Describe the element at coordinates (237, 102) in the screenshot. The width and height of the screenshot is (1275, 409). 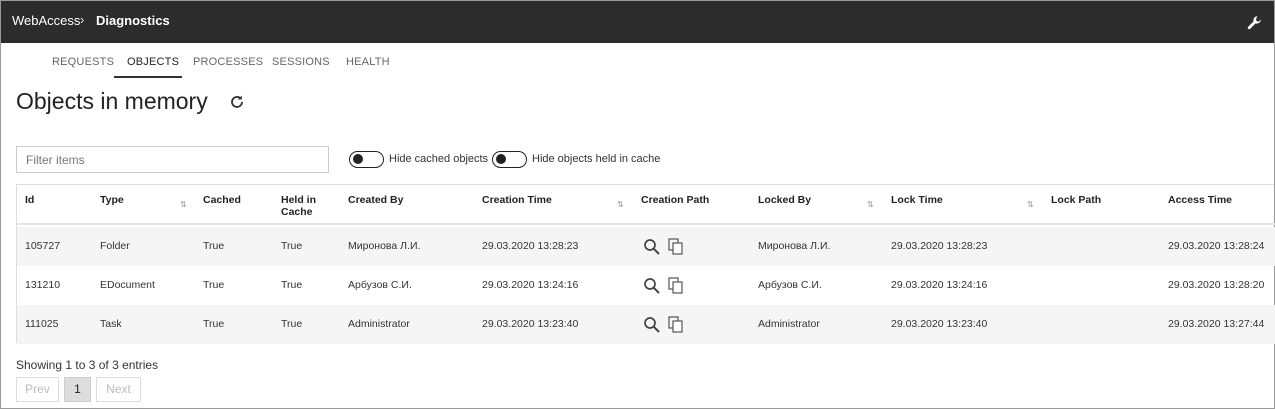
I see `refresh-icon` at that location.